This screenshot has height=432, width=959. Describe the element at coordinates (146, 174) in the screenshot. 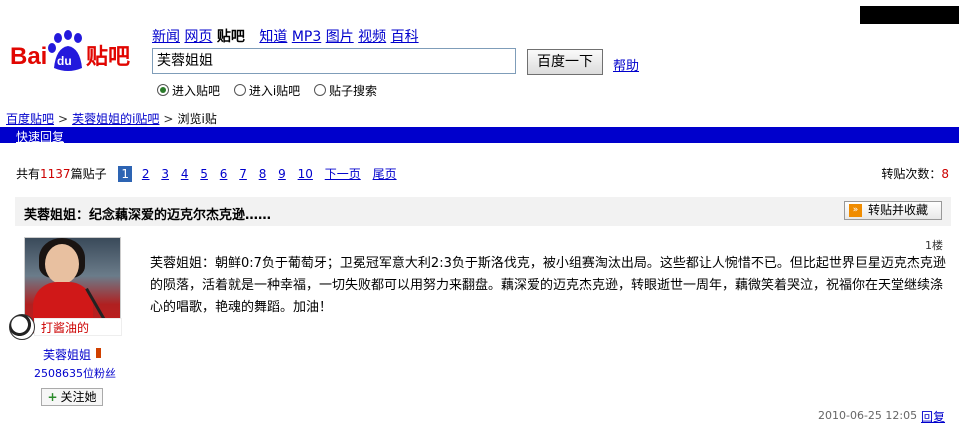

I see `page-link: 2` at that location.